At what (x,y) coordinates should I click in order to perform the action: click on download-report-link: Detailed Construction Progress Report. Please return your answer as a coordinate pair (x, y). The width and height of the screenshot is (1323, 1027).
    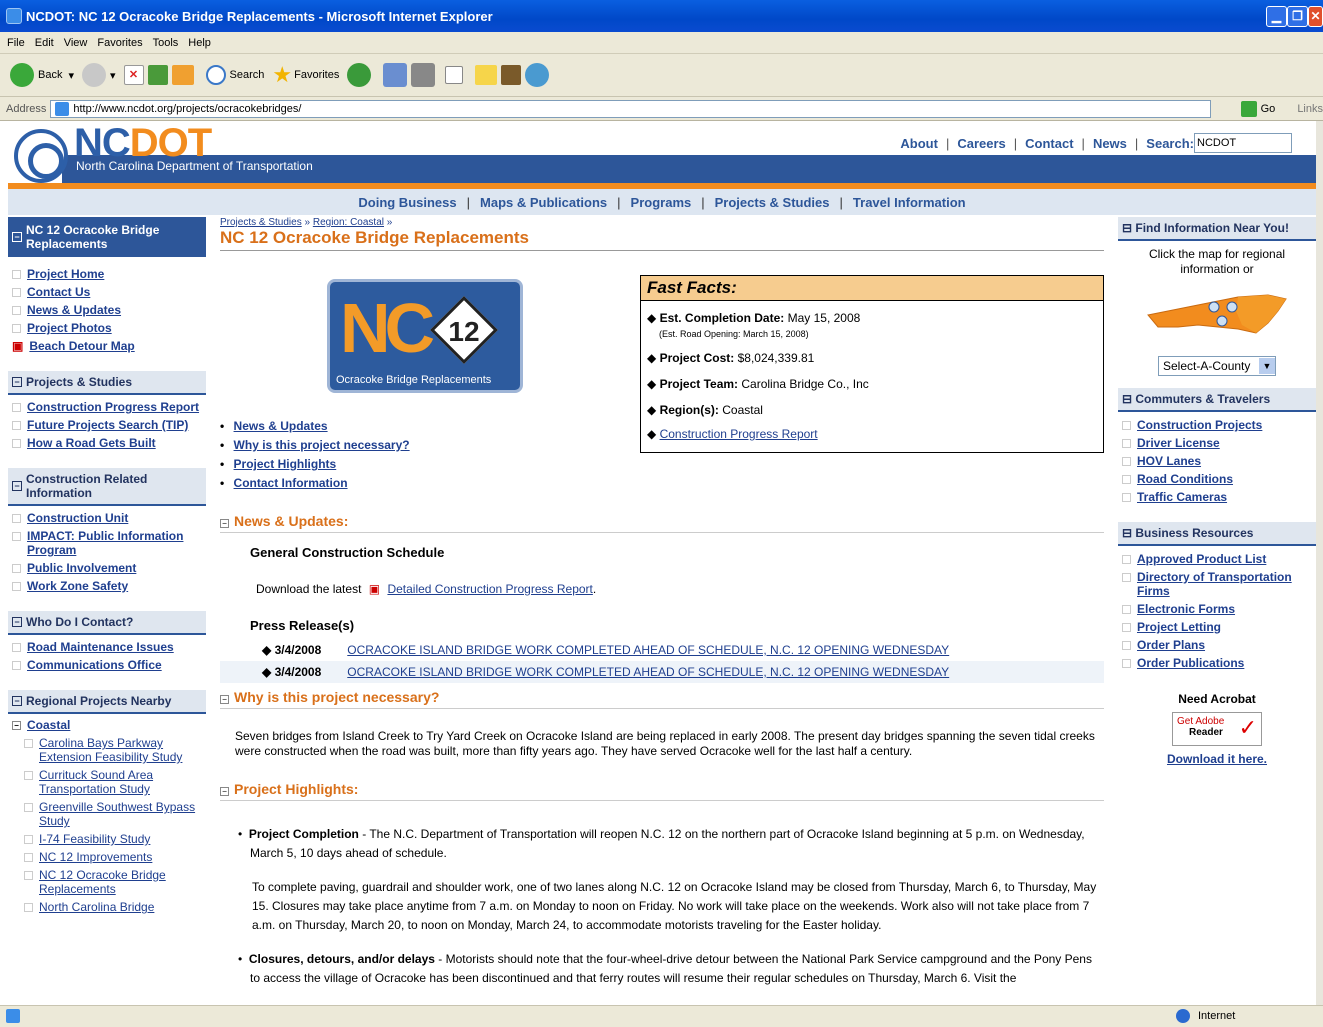
    Looking at the image, I should click on (489, 589).